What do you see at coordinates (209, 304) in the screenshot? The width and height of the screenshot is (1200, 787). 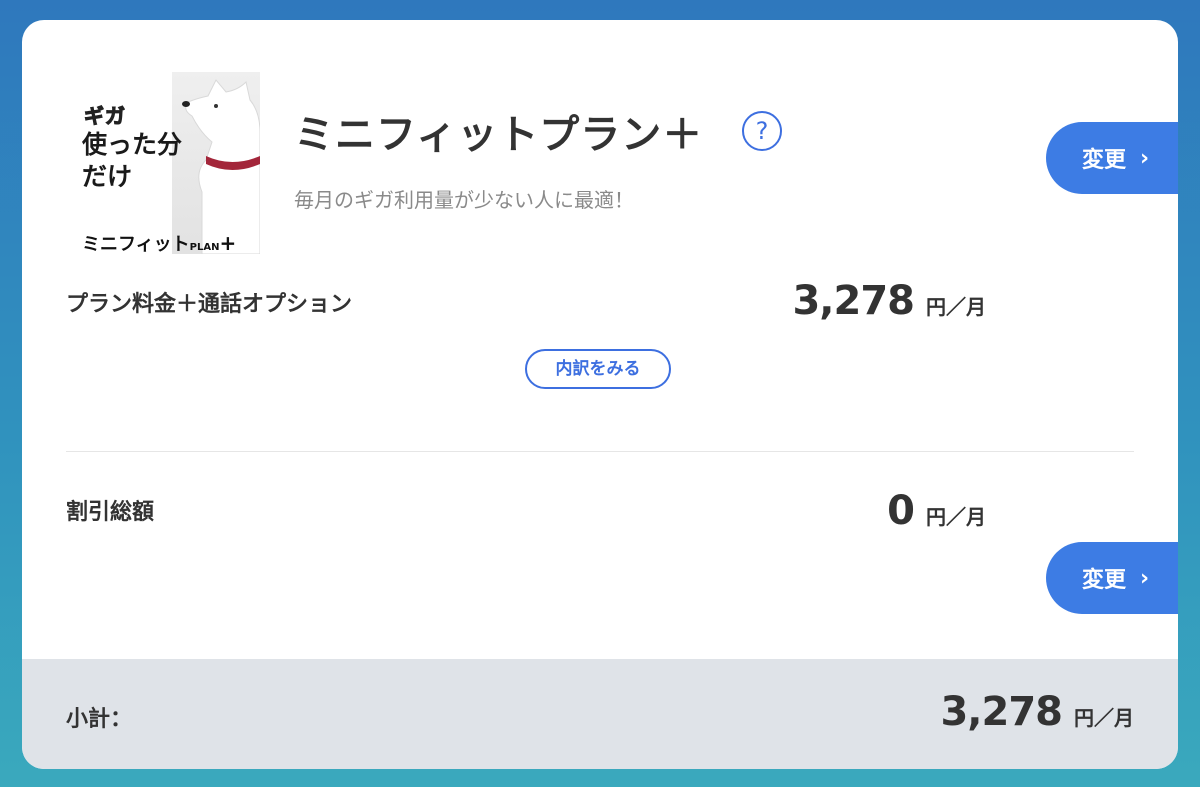 I see `fee-label: プラン料金＋通話オプション` at bounding box center [209, 304].